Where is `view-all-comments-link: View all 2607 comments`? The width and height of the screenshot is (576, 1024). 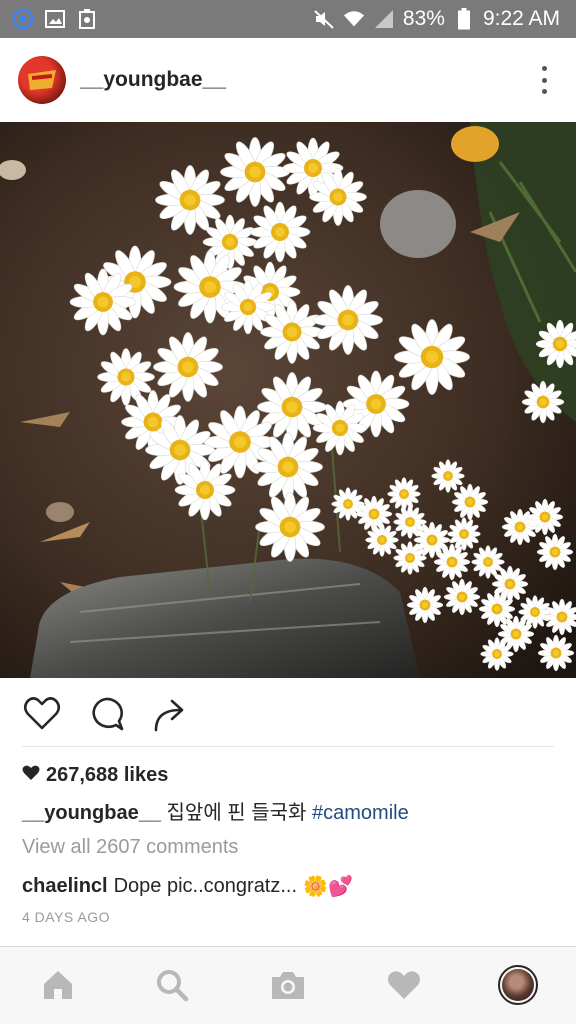 view-all-comments-link: View all 2607 comments is located at coordinates (130, 847).